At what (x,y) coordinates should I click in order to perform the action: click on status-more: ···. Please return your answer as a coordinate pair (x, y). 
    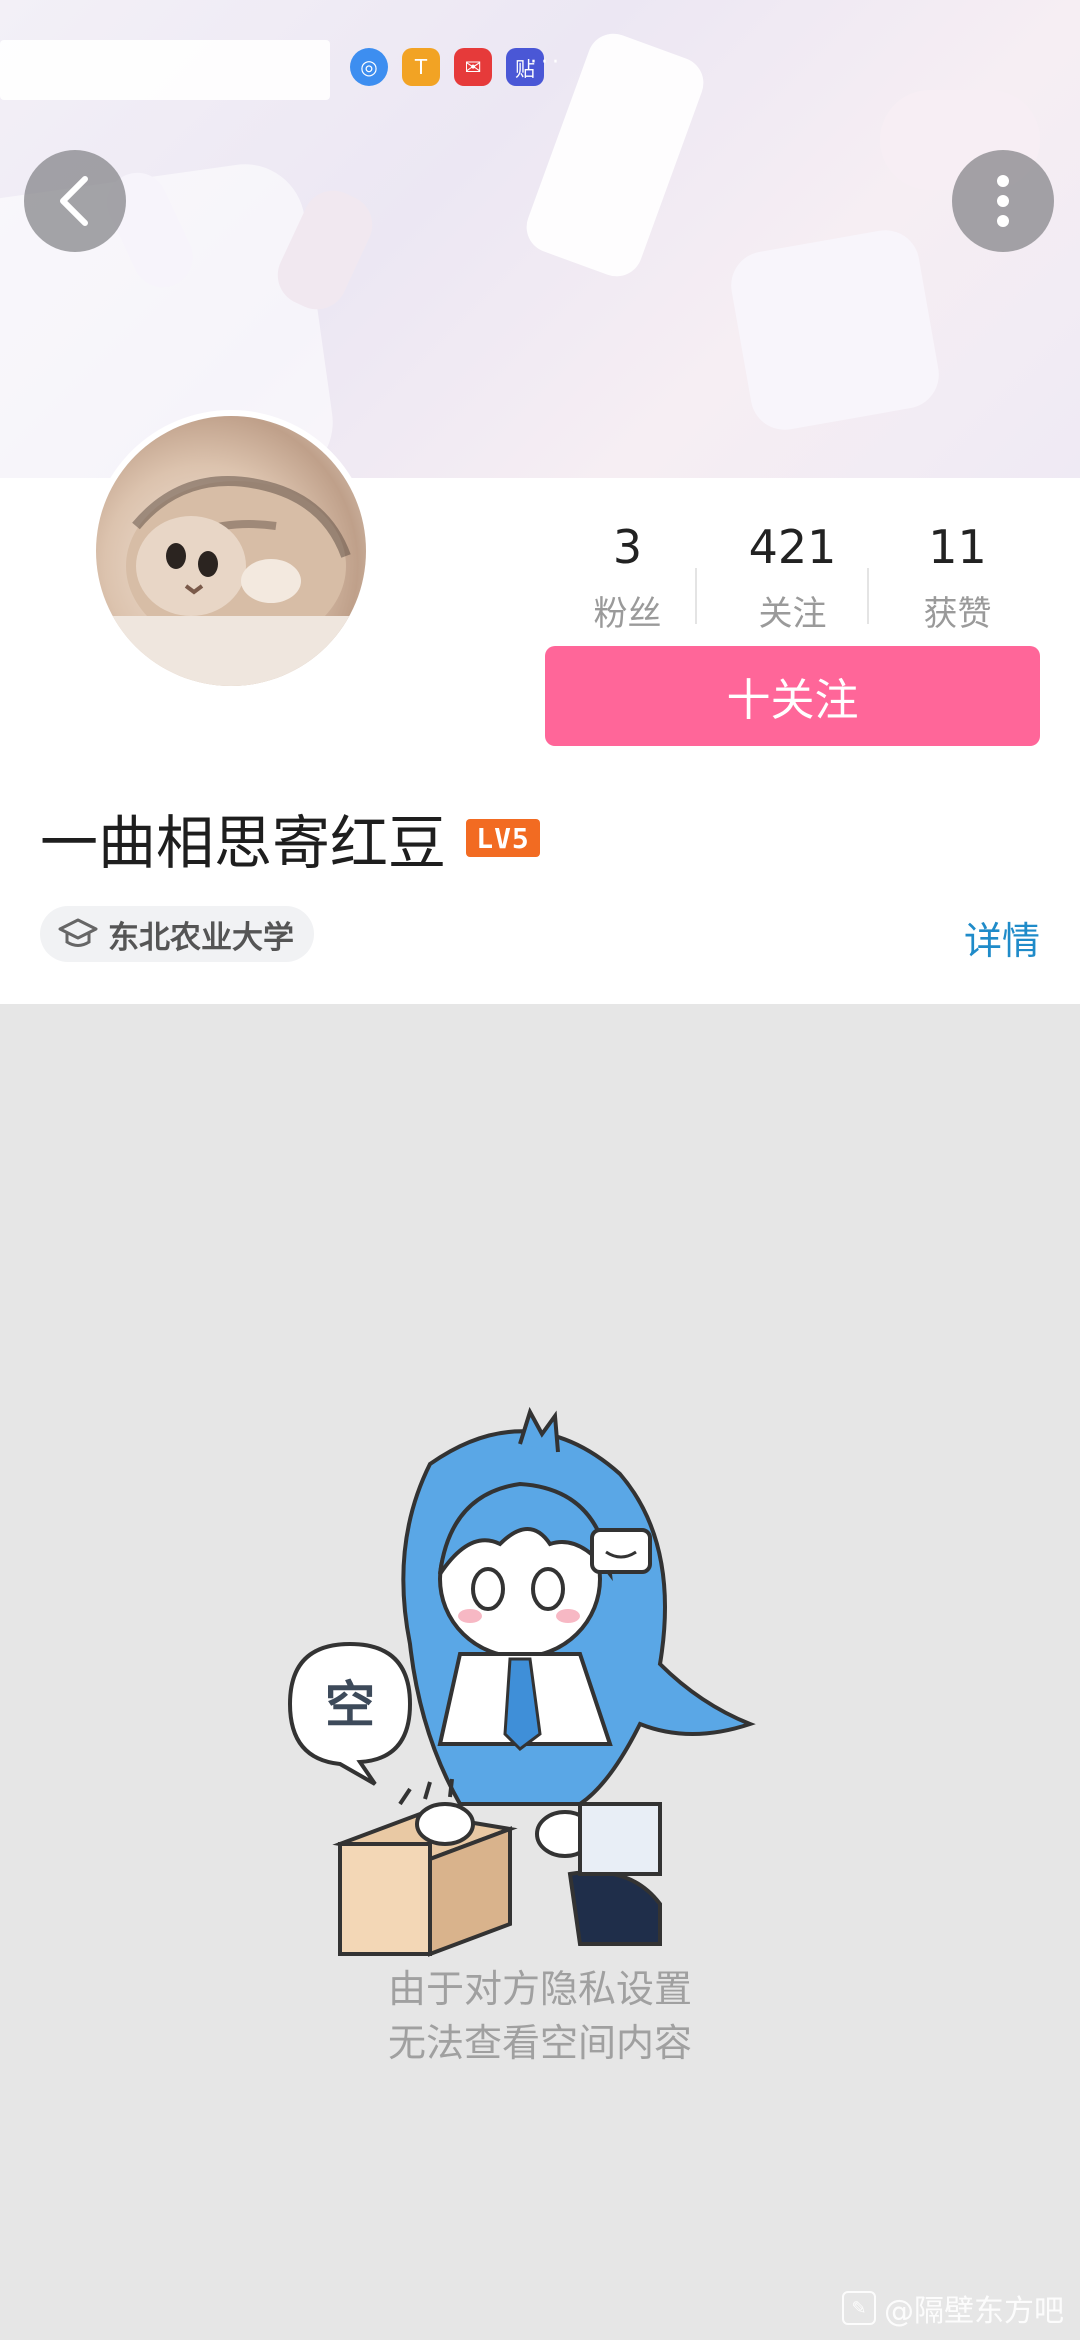
    Looking at the image, I should click on (546, 62).